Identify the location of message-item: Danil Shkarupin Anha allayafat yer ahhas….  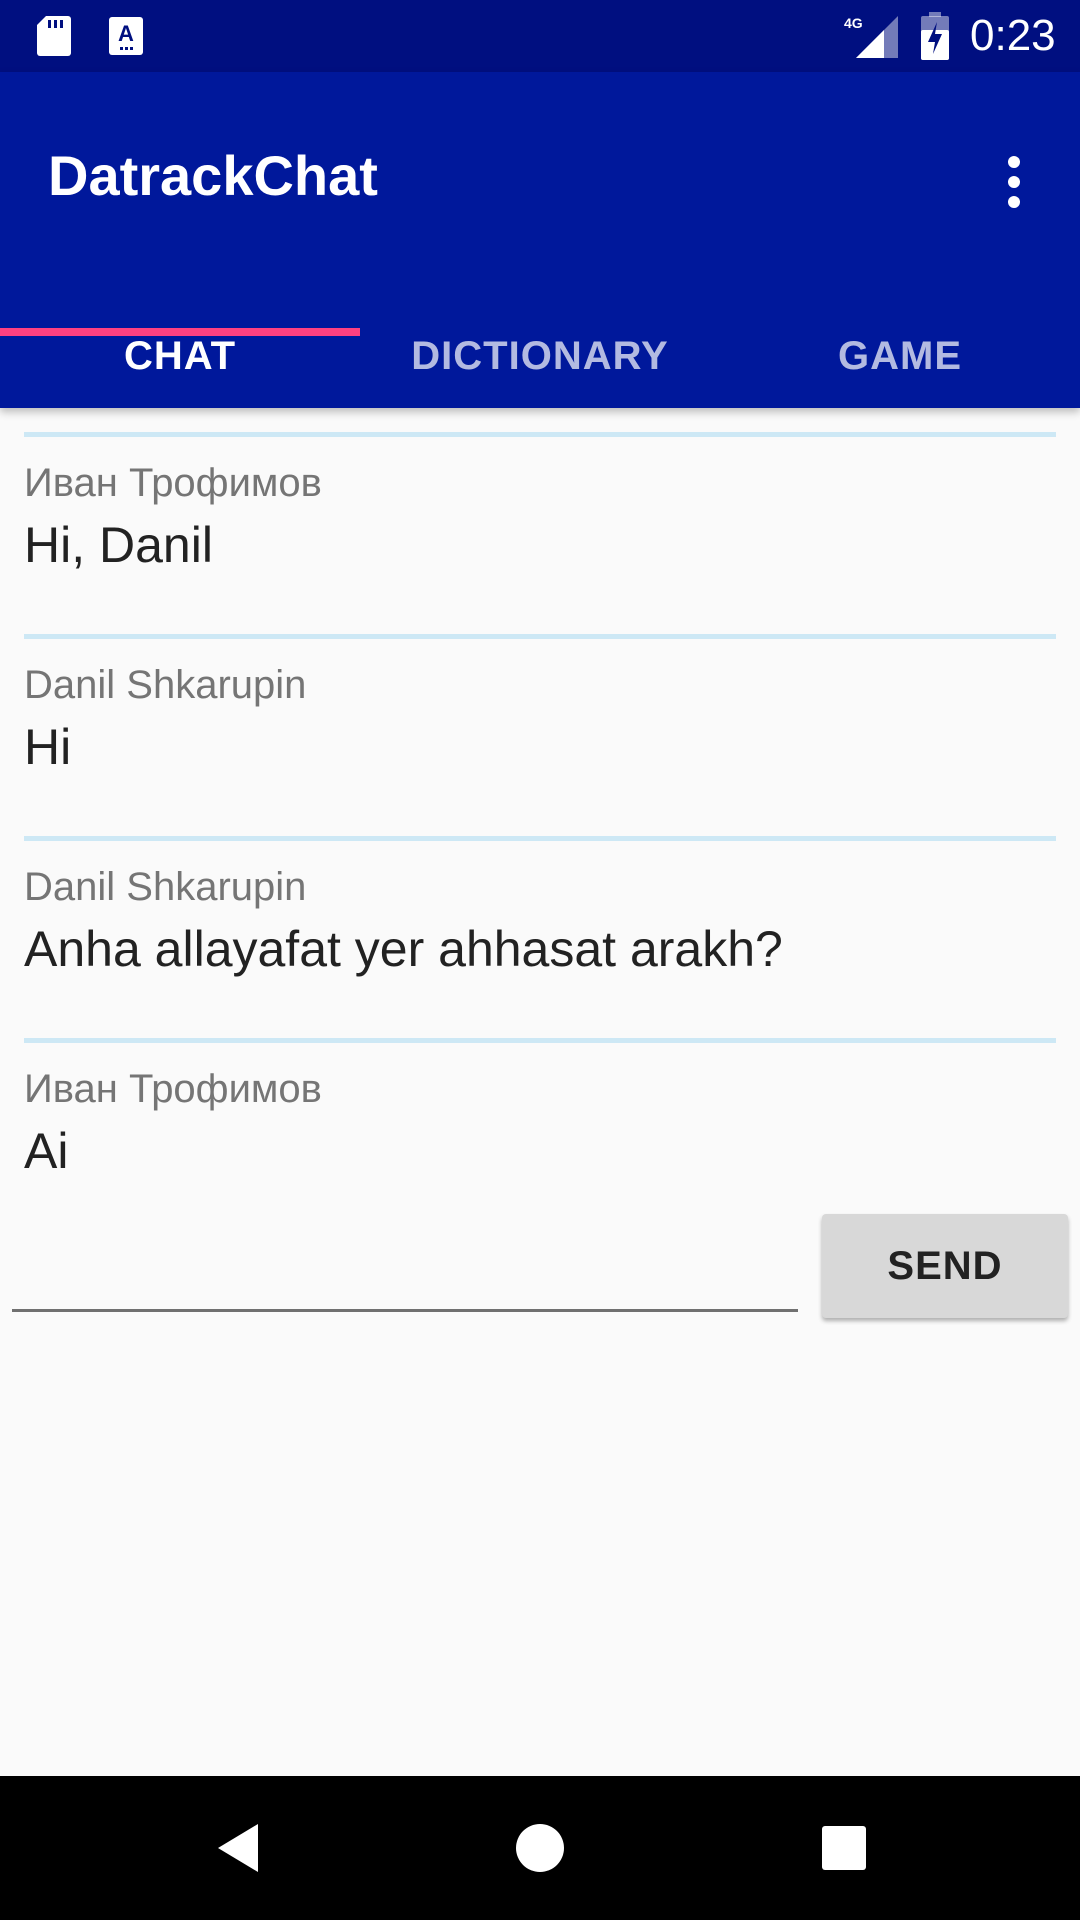
(540, 937).